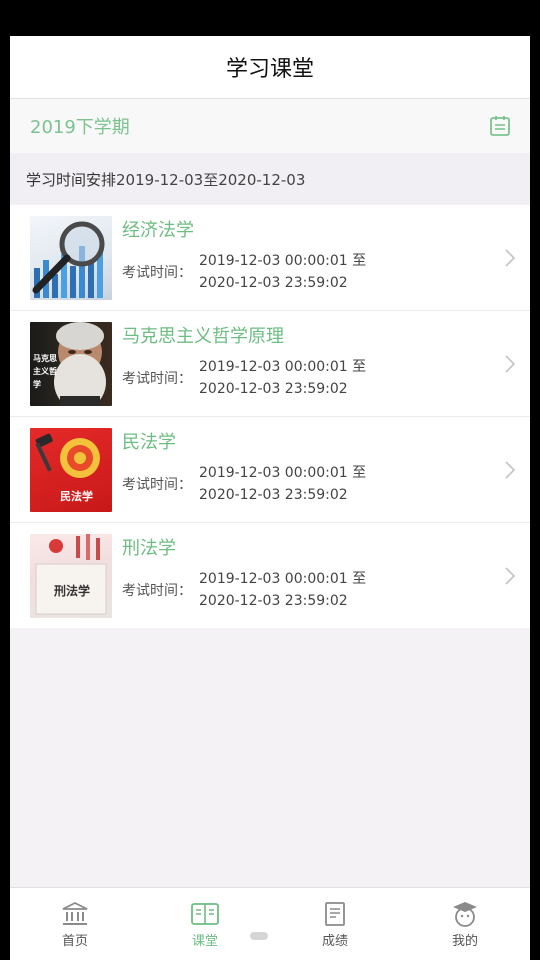 This screenshot has height=960, width=540. I want to click on schedule-label: 学习时间安排, so click(71, 179).